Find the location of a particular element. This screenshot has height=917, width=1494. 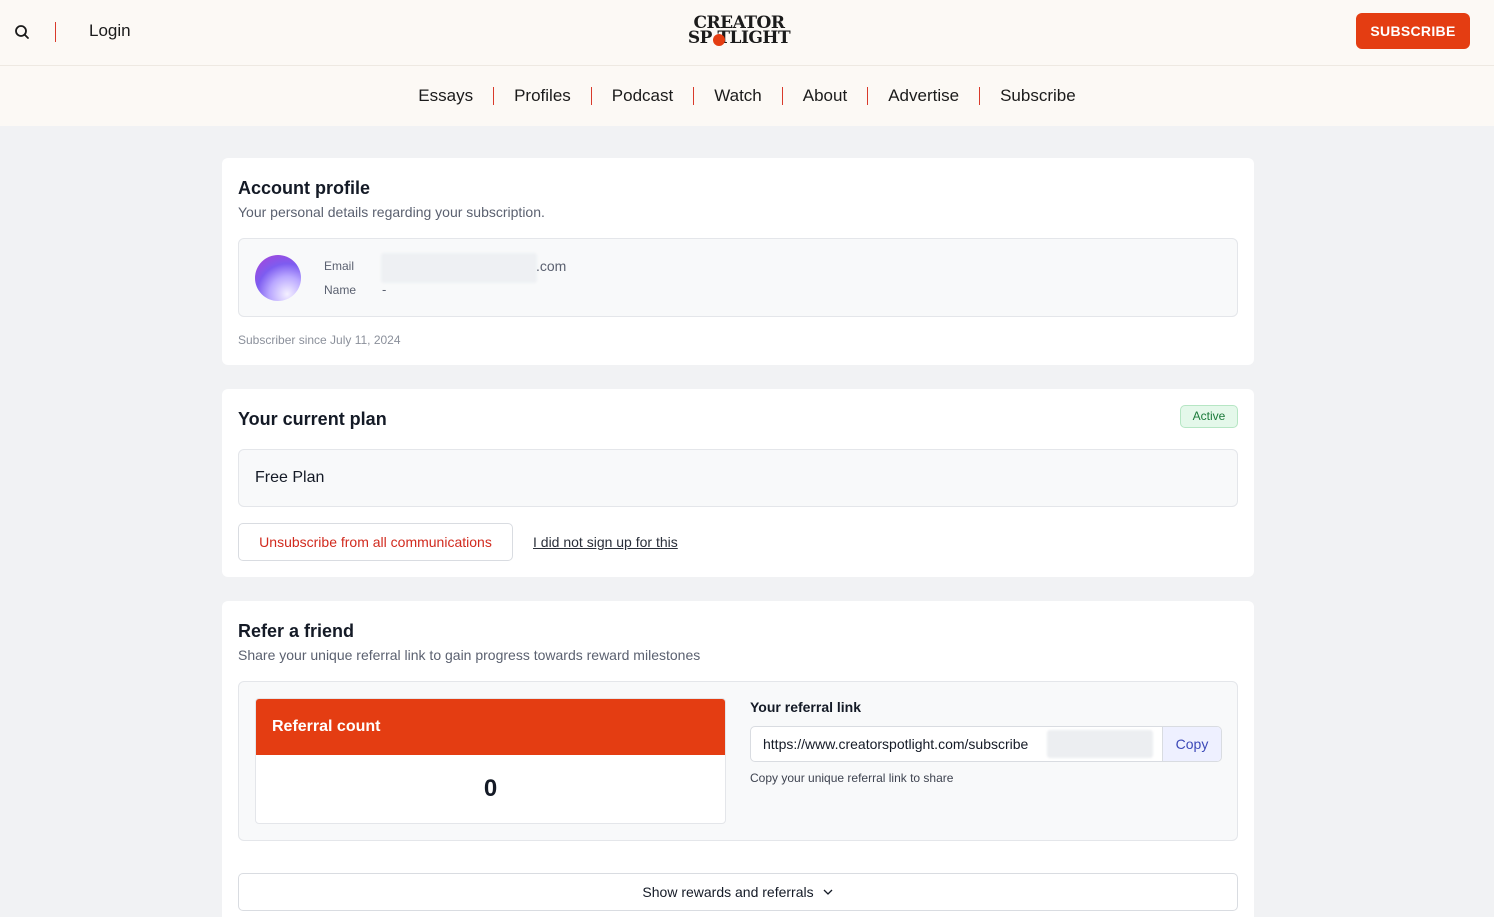

referral-count-value: 0 is located at coordinates (490, 788).